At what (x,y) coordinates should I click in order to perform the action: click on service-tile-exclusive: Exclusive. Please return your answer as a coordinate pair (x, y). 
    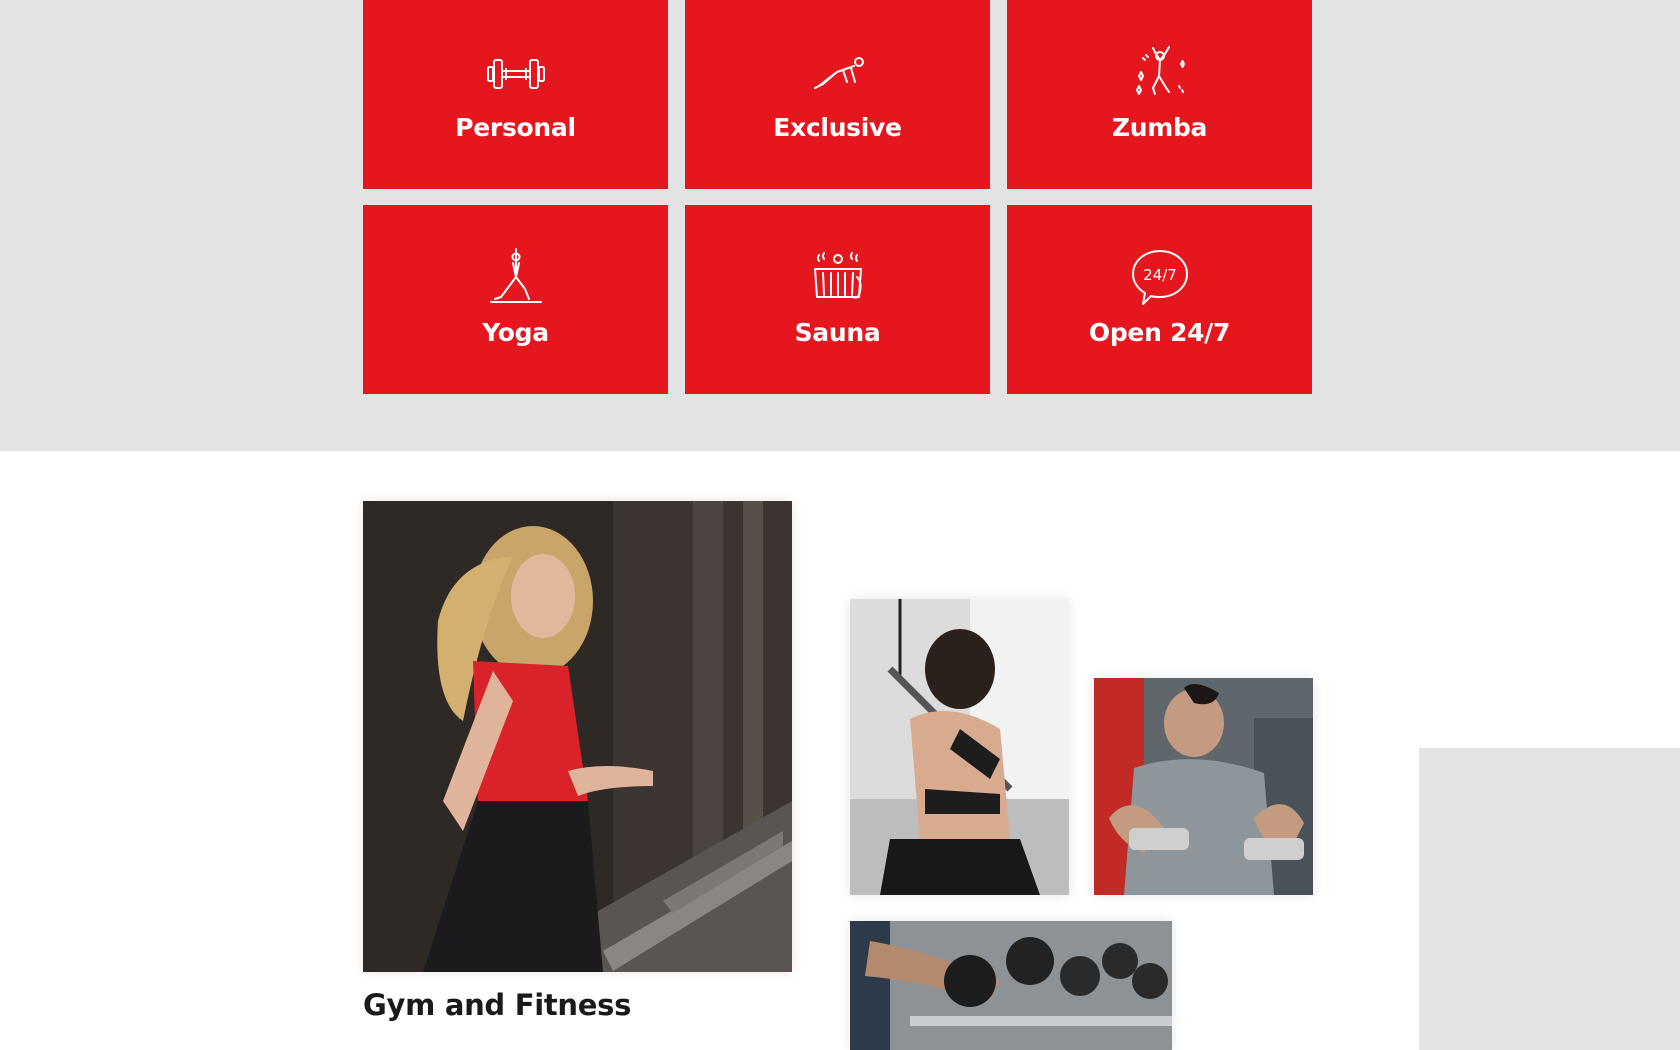
    Looking at the image, I should click on (837, 94).